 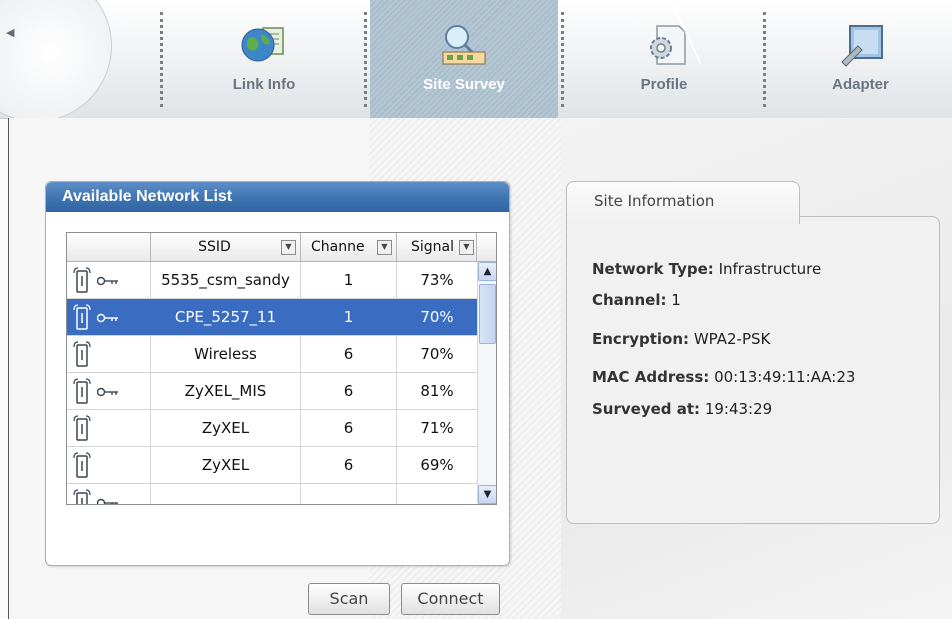 I want to click on table-row: ZyXEL 6 69%, so click(x=272, y=465).